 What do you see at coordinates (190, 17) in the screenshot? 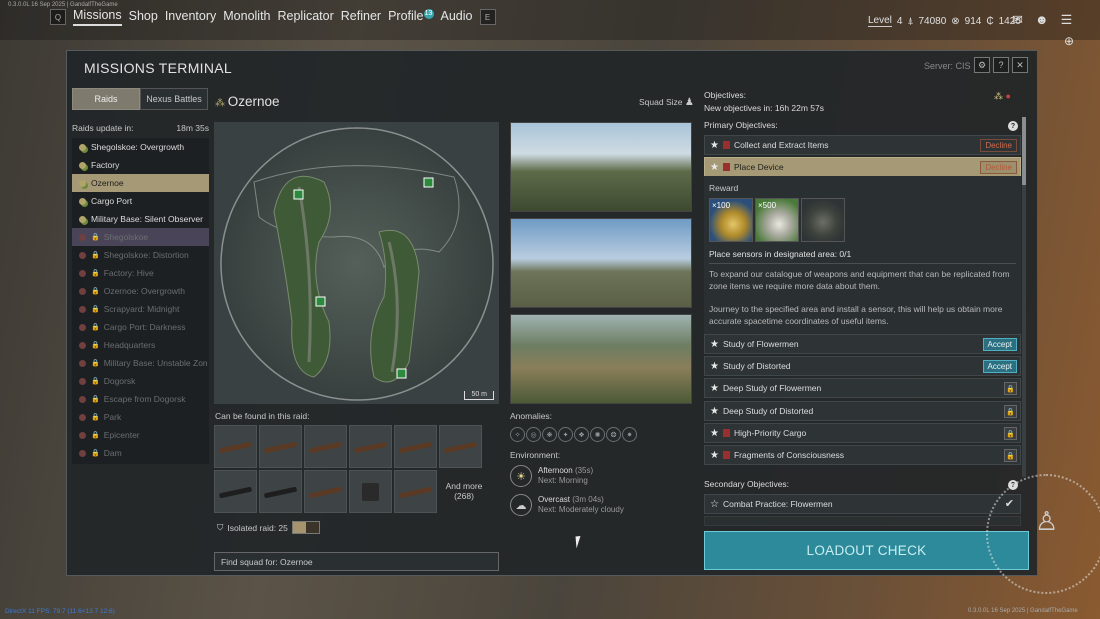
I see `nav-inventory: Inventory` at bounding box center [190, 17].